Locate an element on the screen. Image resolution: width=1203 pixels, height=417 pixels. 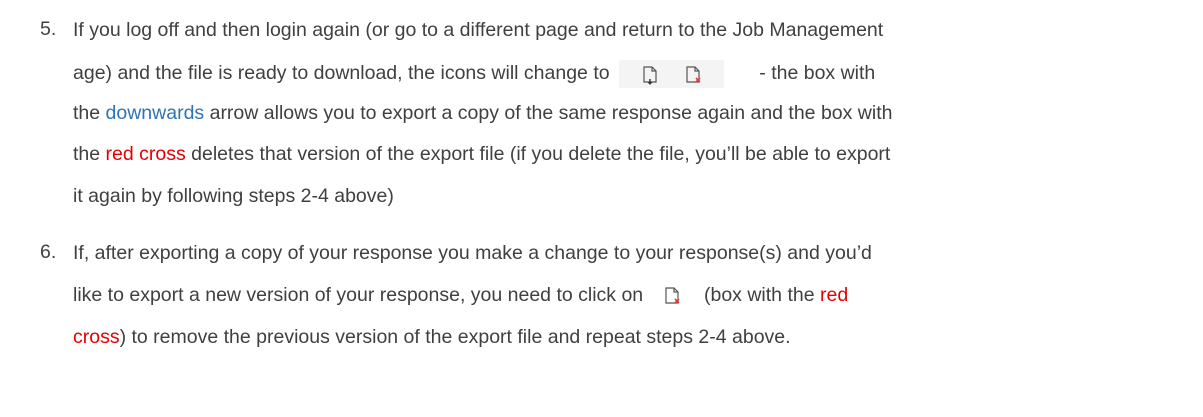
highlight-word-red: cross is located at coordinates (96, 337).